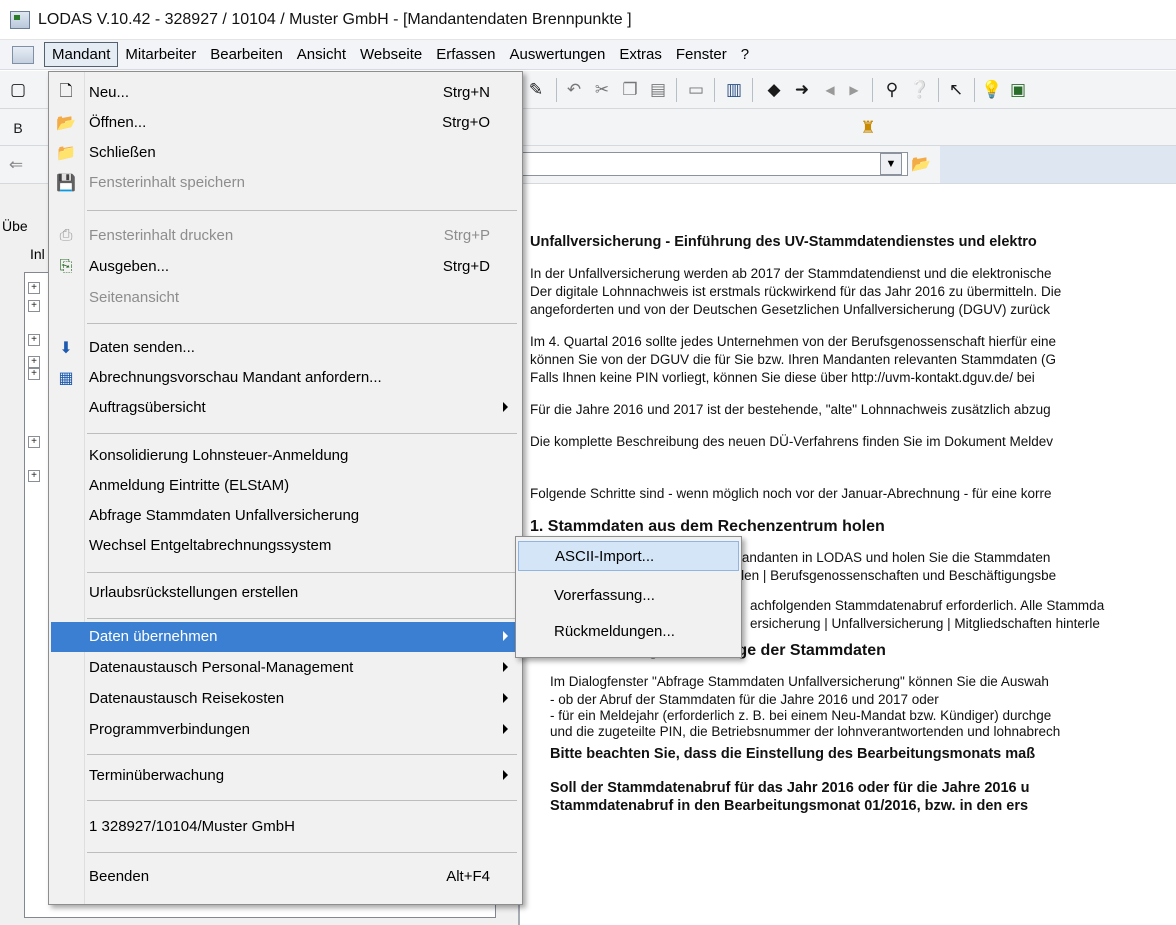  I want to click on preview-request-icon: ▦, so click(66, 378).